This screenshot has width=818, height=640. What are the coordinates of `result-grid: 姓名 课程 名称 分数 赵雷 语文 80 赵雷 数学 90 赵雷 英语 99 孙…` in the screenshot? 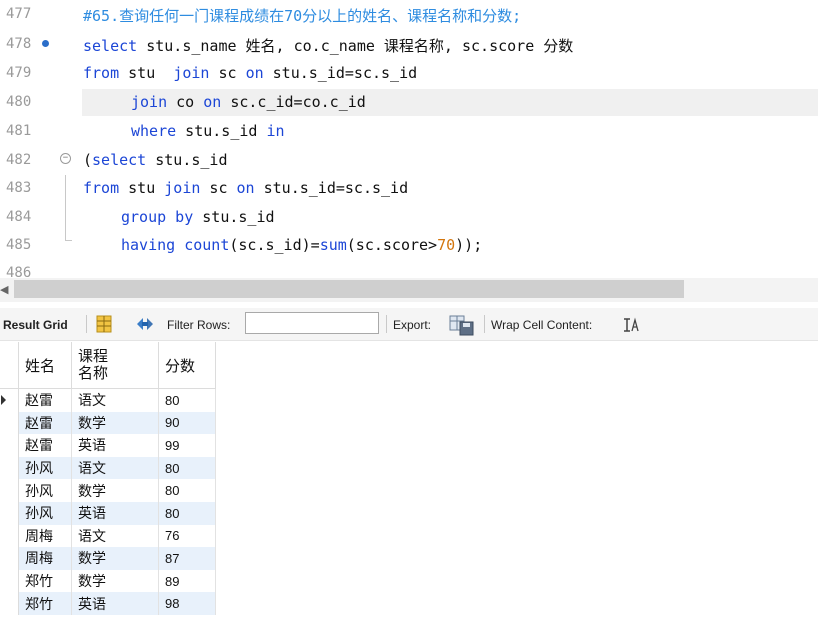 It's located at (108, 478).